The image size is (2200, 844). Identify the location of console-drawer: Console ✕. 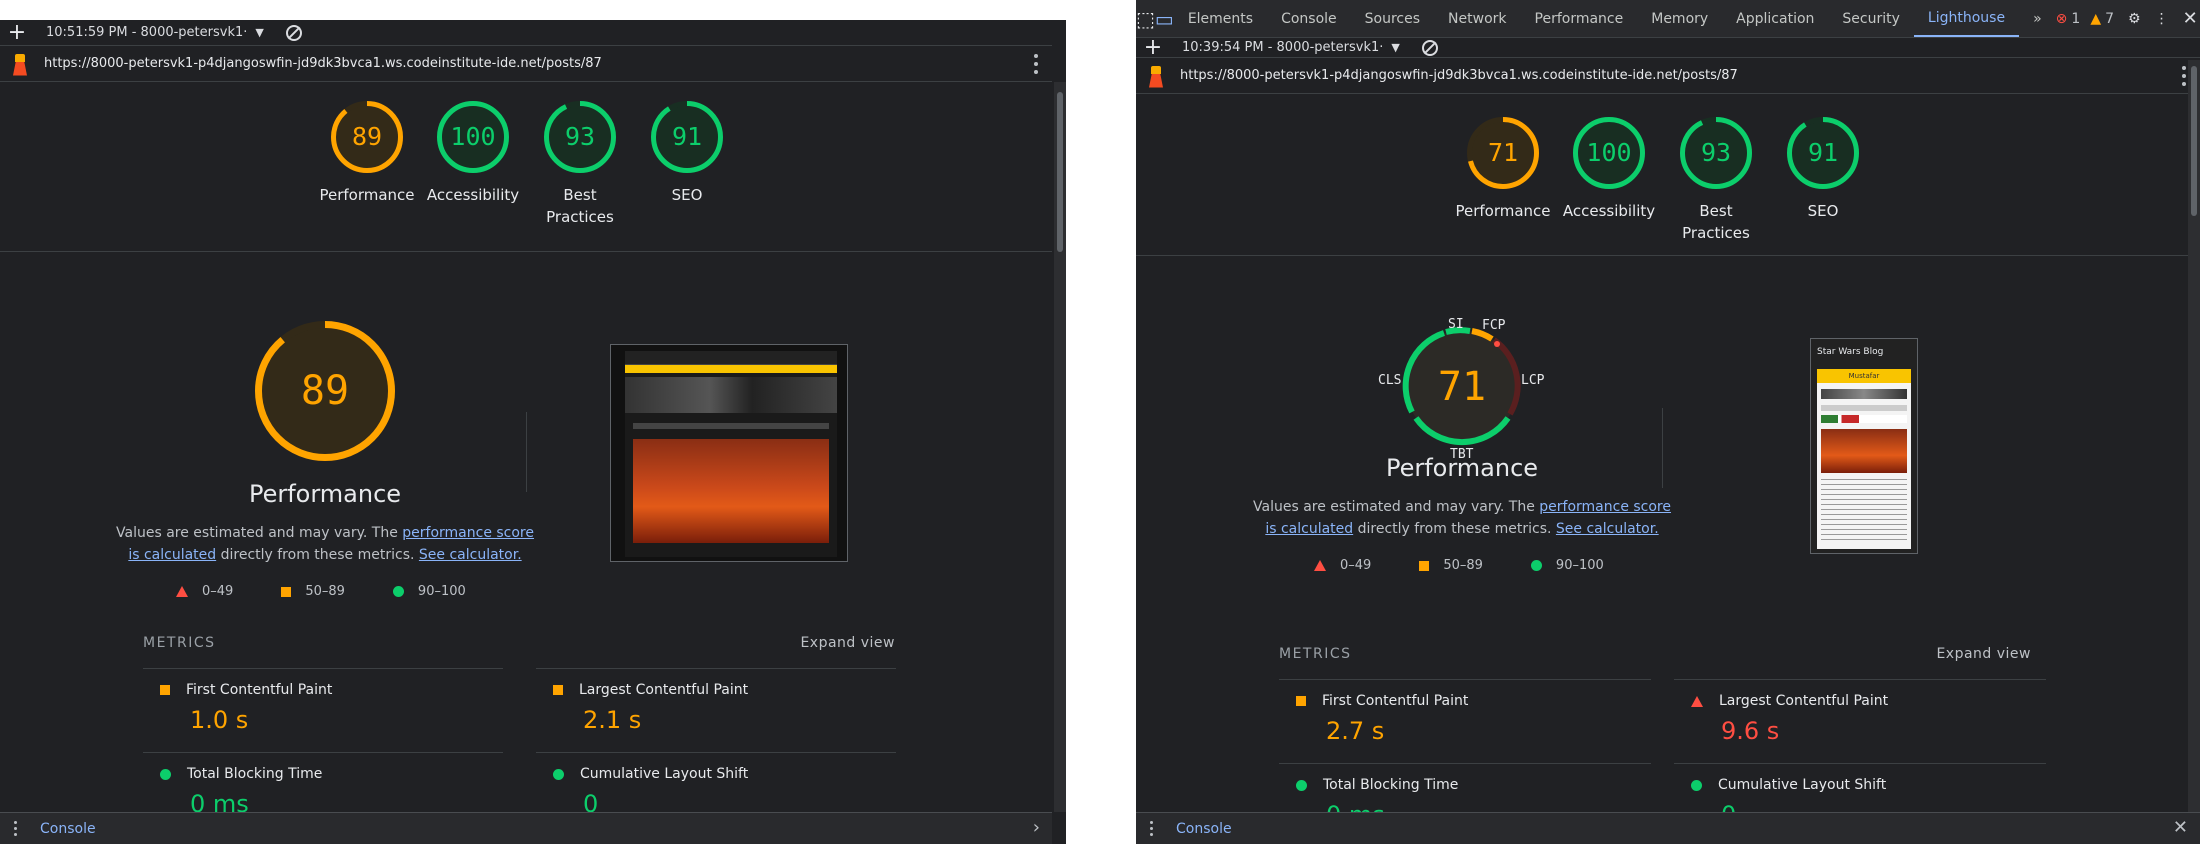
(1668, 828).